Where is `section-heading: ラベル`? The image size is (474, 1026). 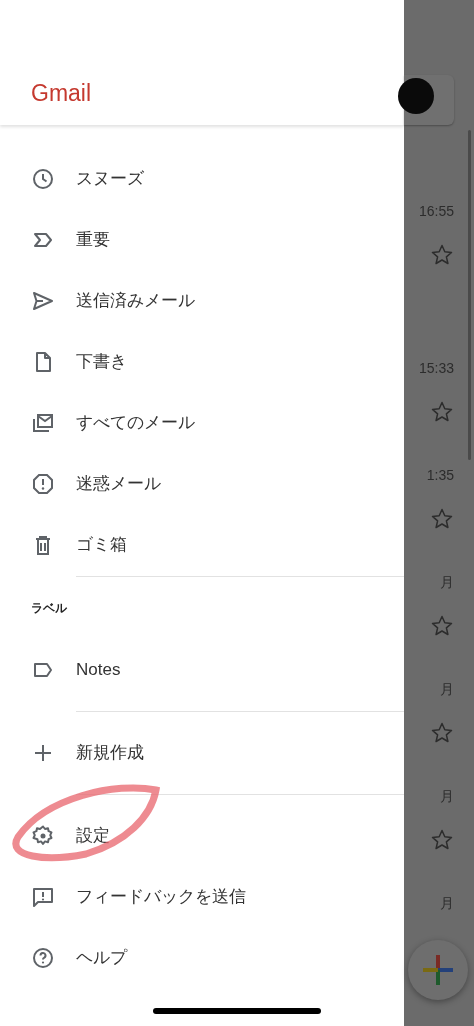
section-heading: ラベル is located at coordinates (49, 608).